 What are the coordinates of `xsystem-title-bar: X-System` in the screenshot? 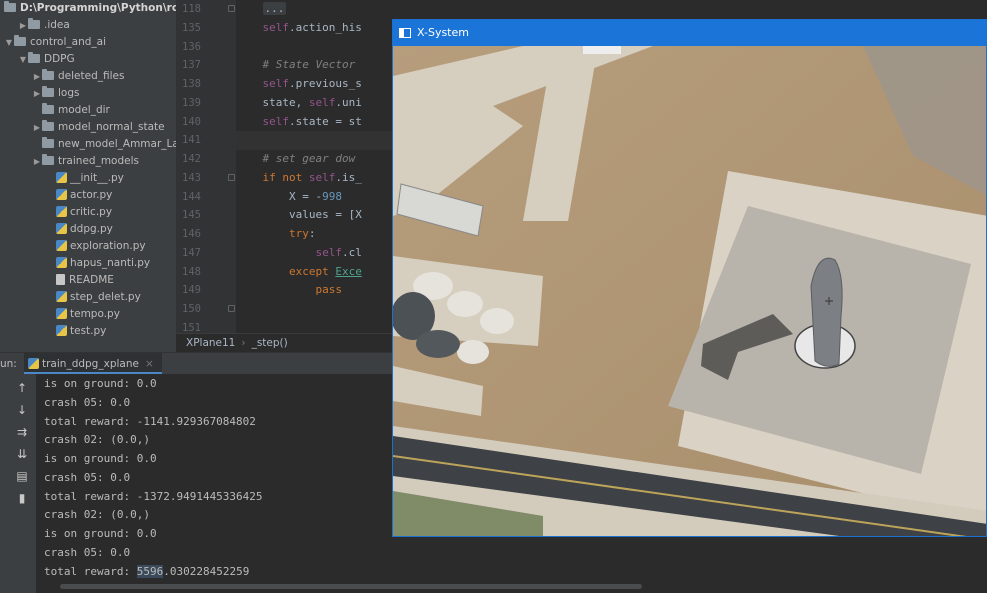 It's located at (689, 33).